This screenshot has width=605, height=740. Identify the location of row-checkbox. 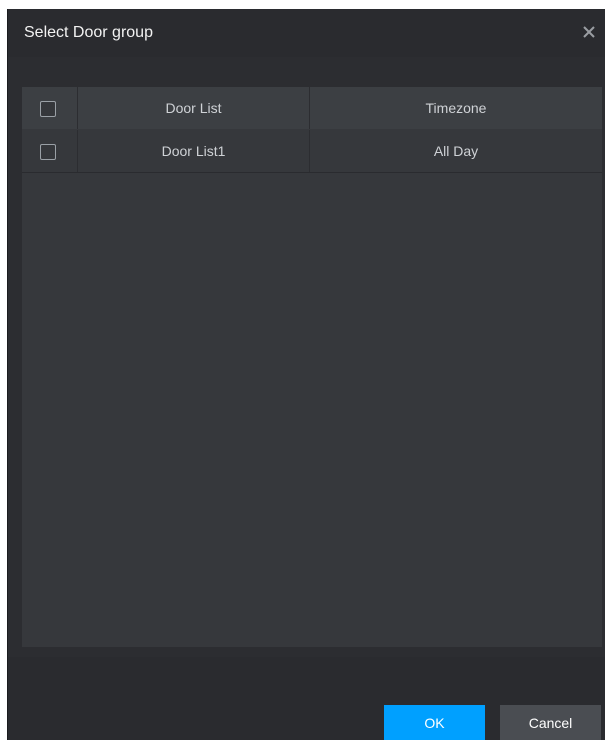
(48, 152).